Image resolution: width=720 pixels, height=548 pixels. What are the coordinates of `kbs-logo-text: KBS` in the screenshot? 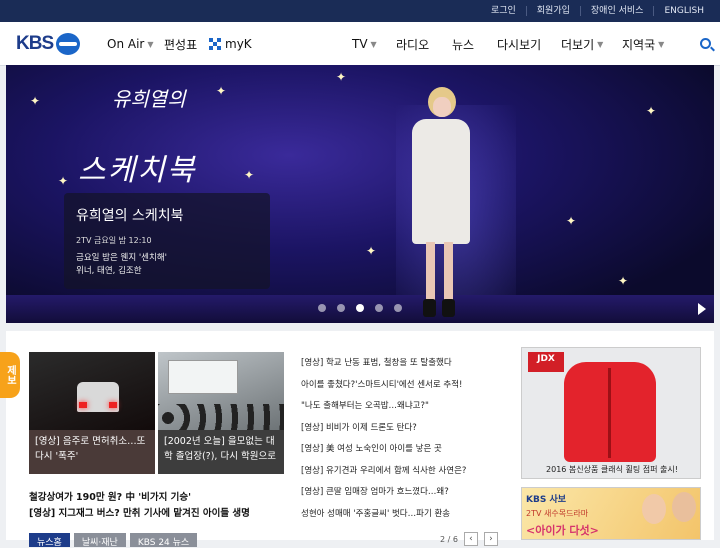 It's located at (35, 43).